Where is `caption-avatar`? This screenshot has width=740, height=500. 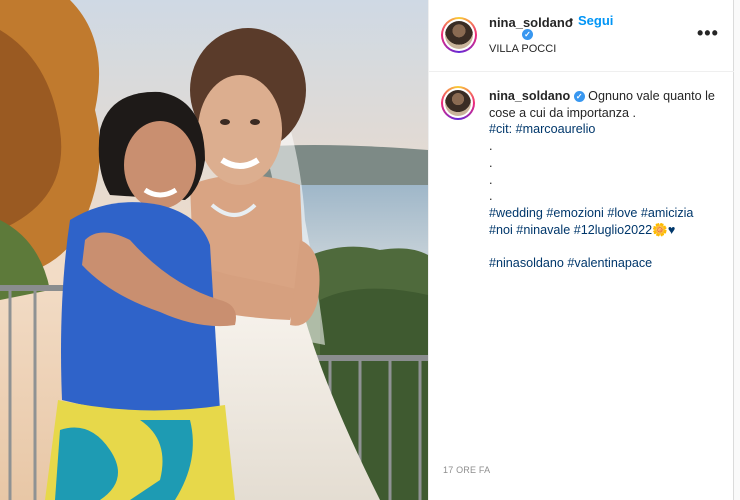
caption-avatar is located at coordinates (458, 103).